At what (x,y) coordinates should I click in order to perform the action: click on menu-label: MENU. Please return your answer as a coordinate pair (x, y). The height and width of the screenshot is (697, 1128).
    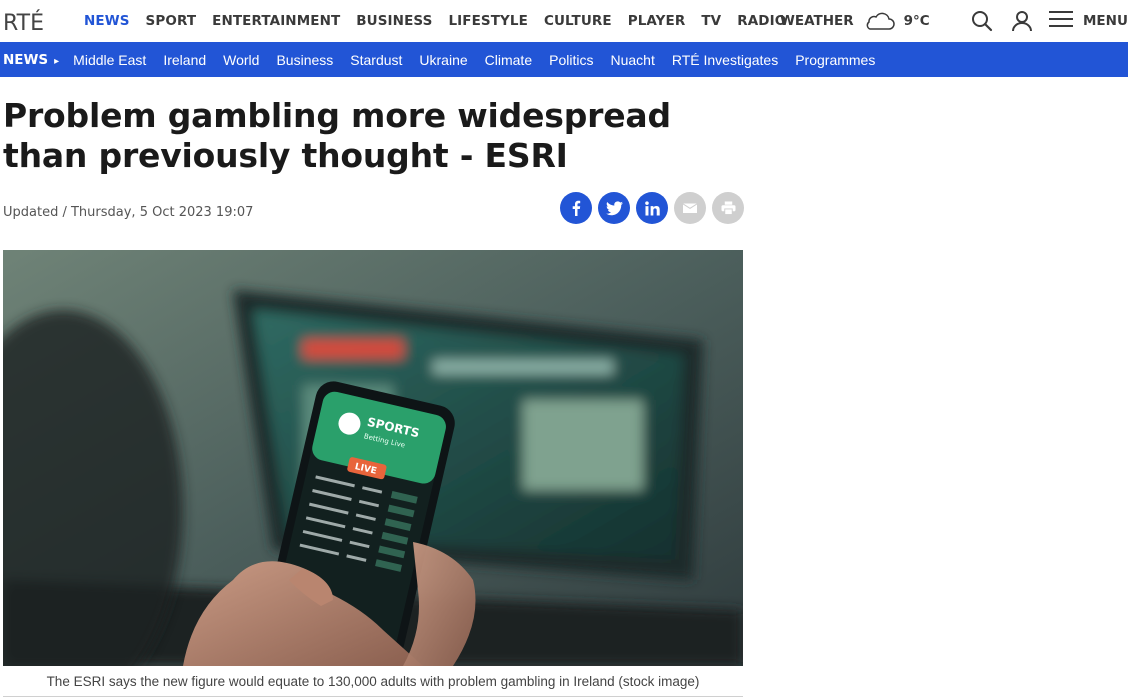
    Looking at the image, I should click on (1105, 21).